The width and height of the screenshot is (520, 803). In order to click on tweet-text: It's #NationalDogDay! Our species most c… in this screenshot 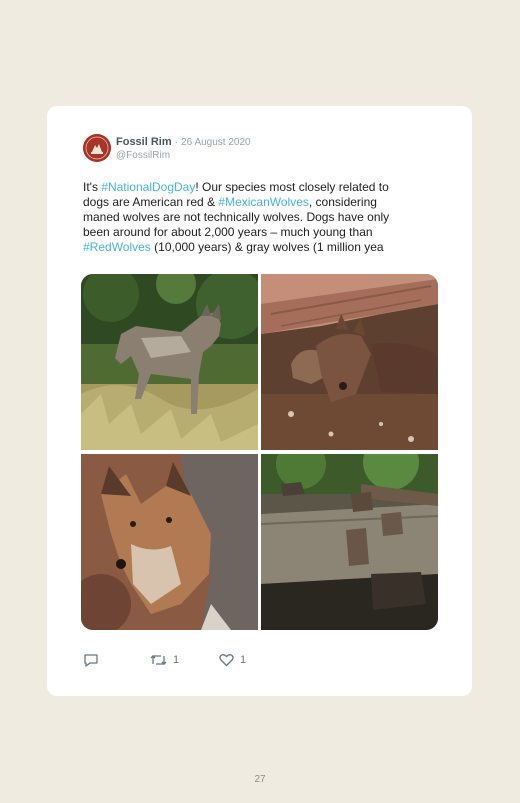, I will do `click(258, 218)`.